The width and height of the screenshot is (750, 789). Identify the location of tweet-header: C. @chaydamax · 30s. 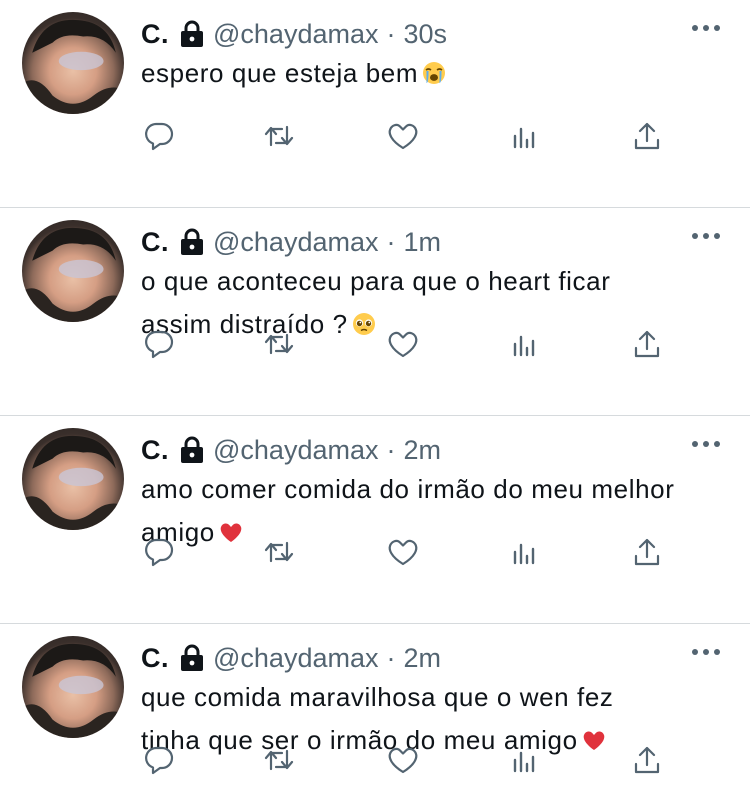
(405, 34).